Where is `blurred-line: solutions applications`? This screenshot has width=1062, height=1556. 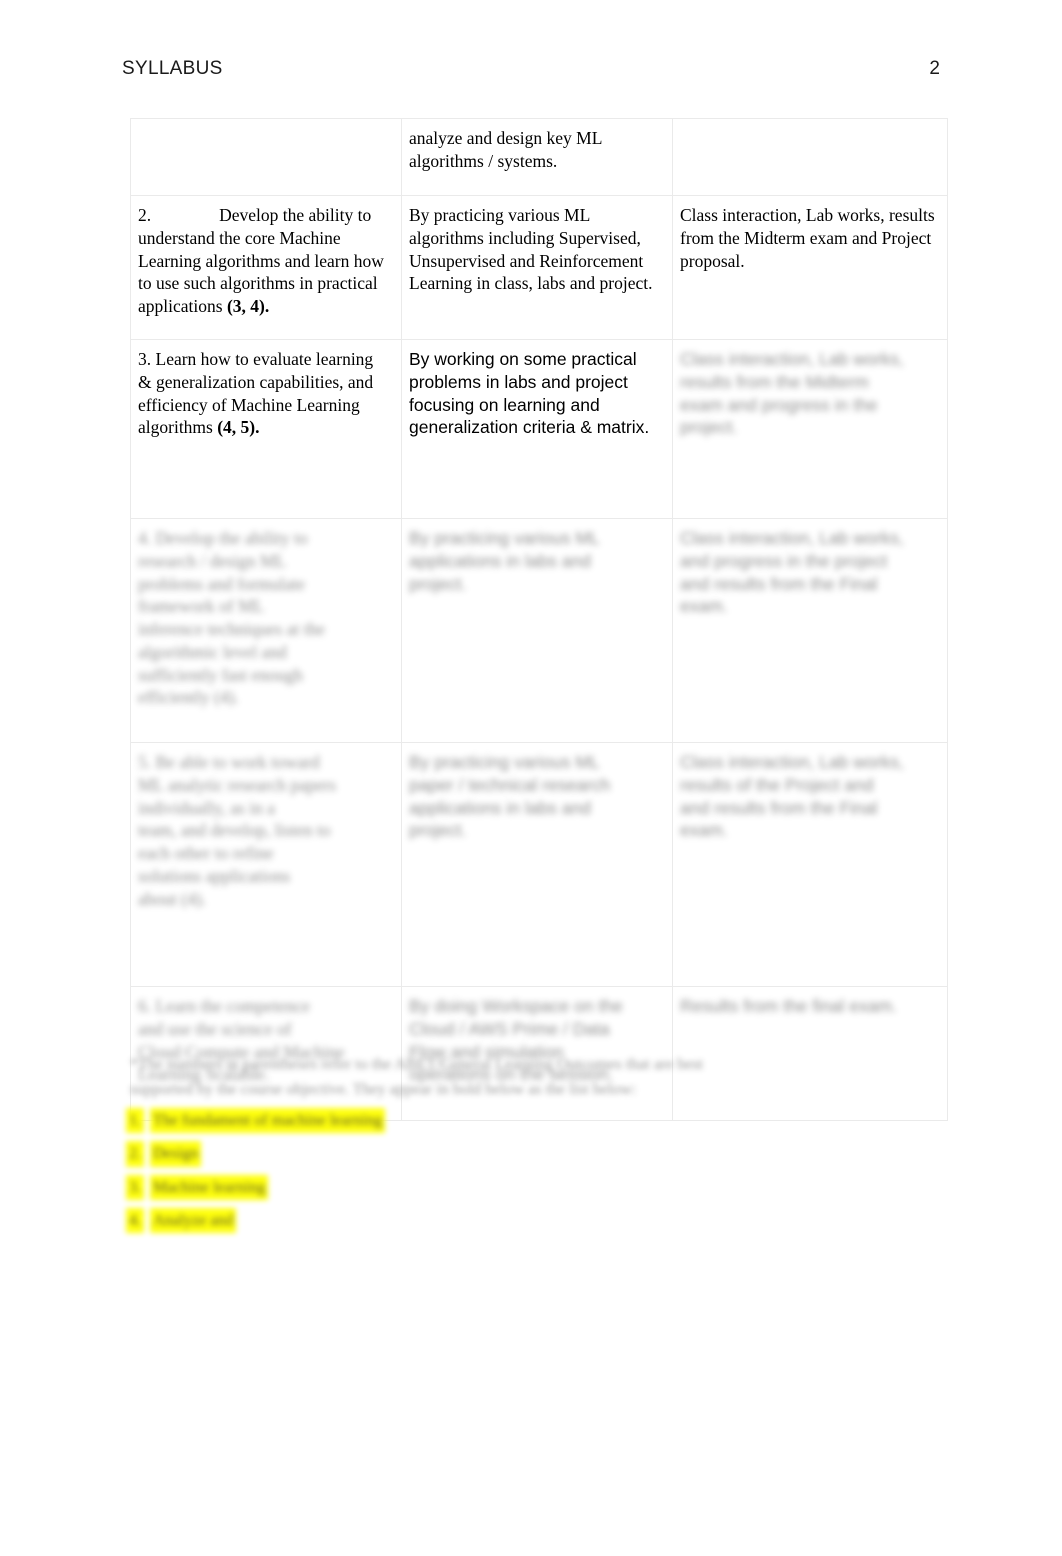 blurred-line: solutions applications is located at coordinates (214, 875).